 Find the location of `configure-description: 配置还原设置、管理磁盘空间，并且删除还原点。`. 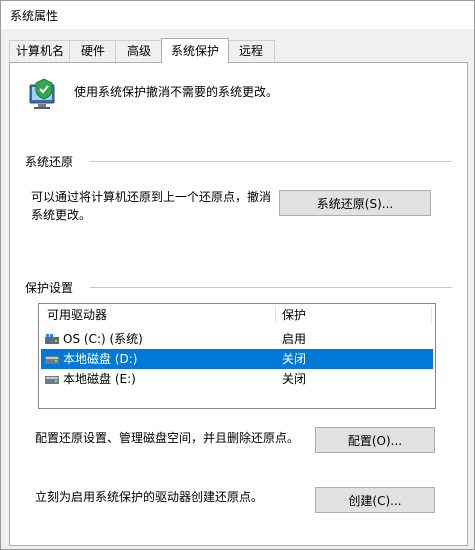

configure-description: 配置还原设置、管理磁盘空间，并且删除还原点。 is located at coordinates (167, 438).